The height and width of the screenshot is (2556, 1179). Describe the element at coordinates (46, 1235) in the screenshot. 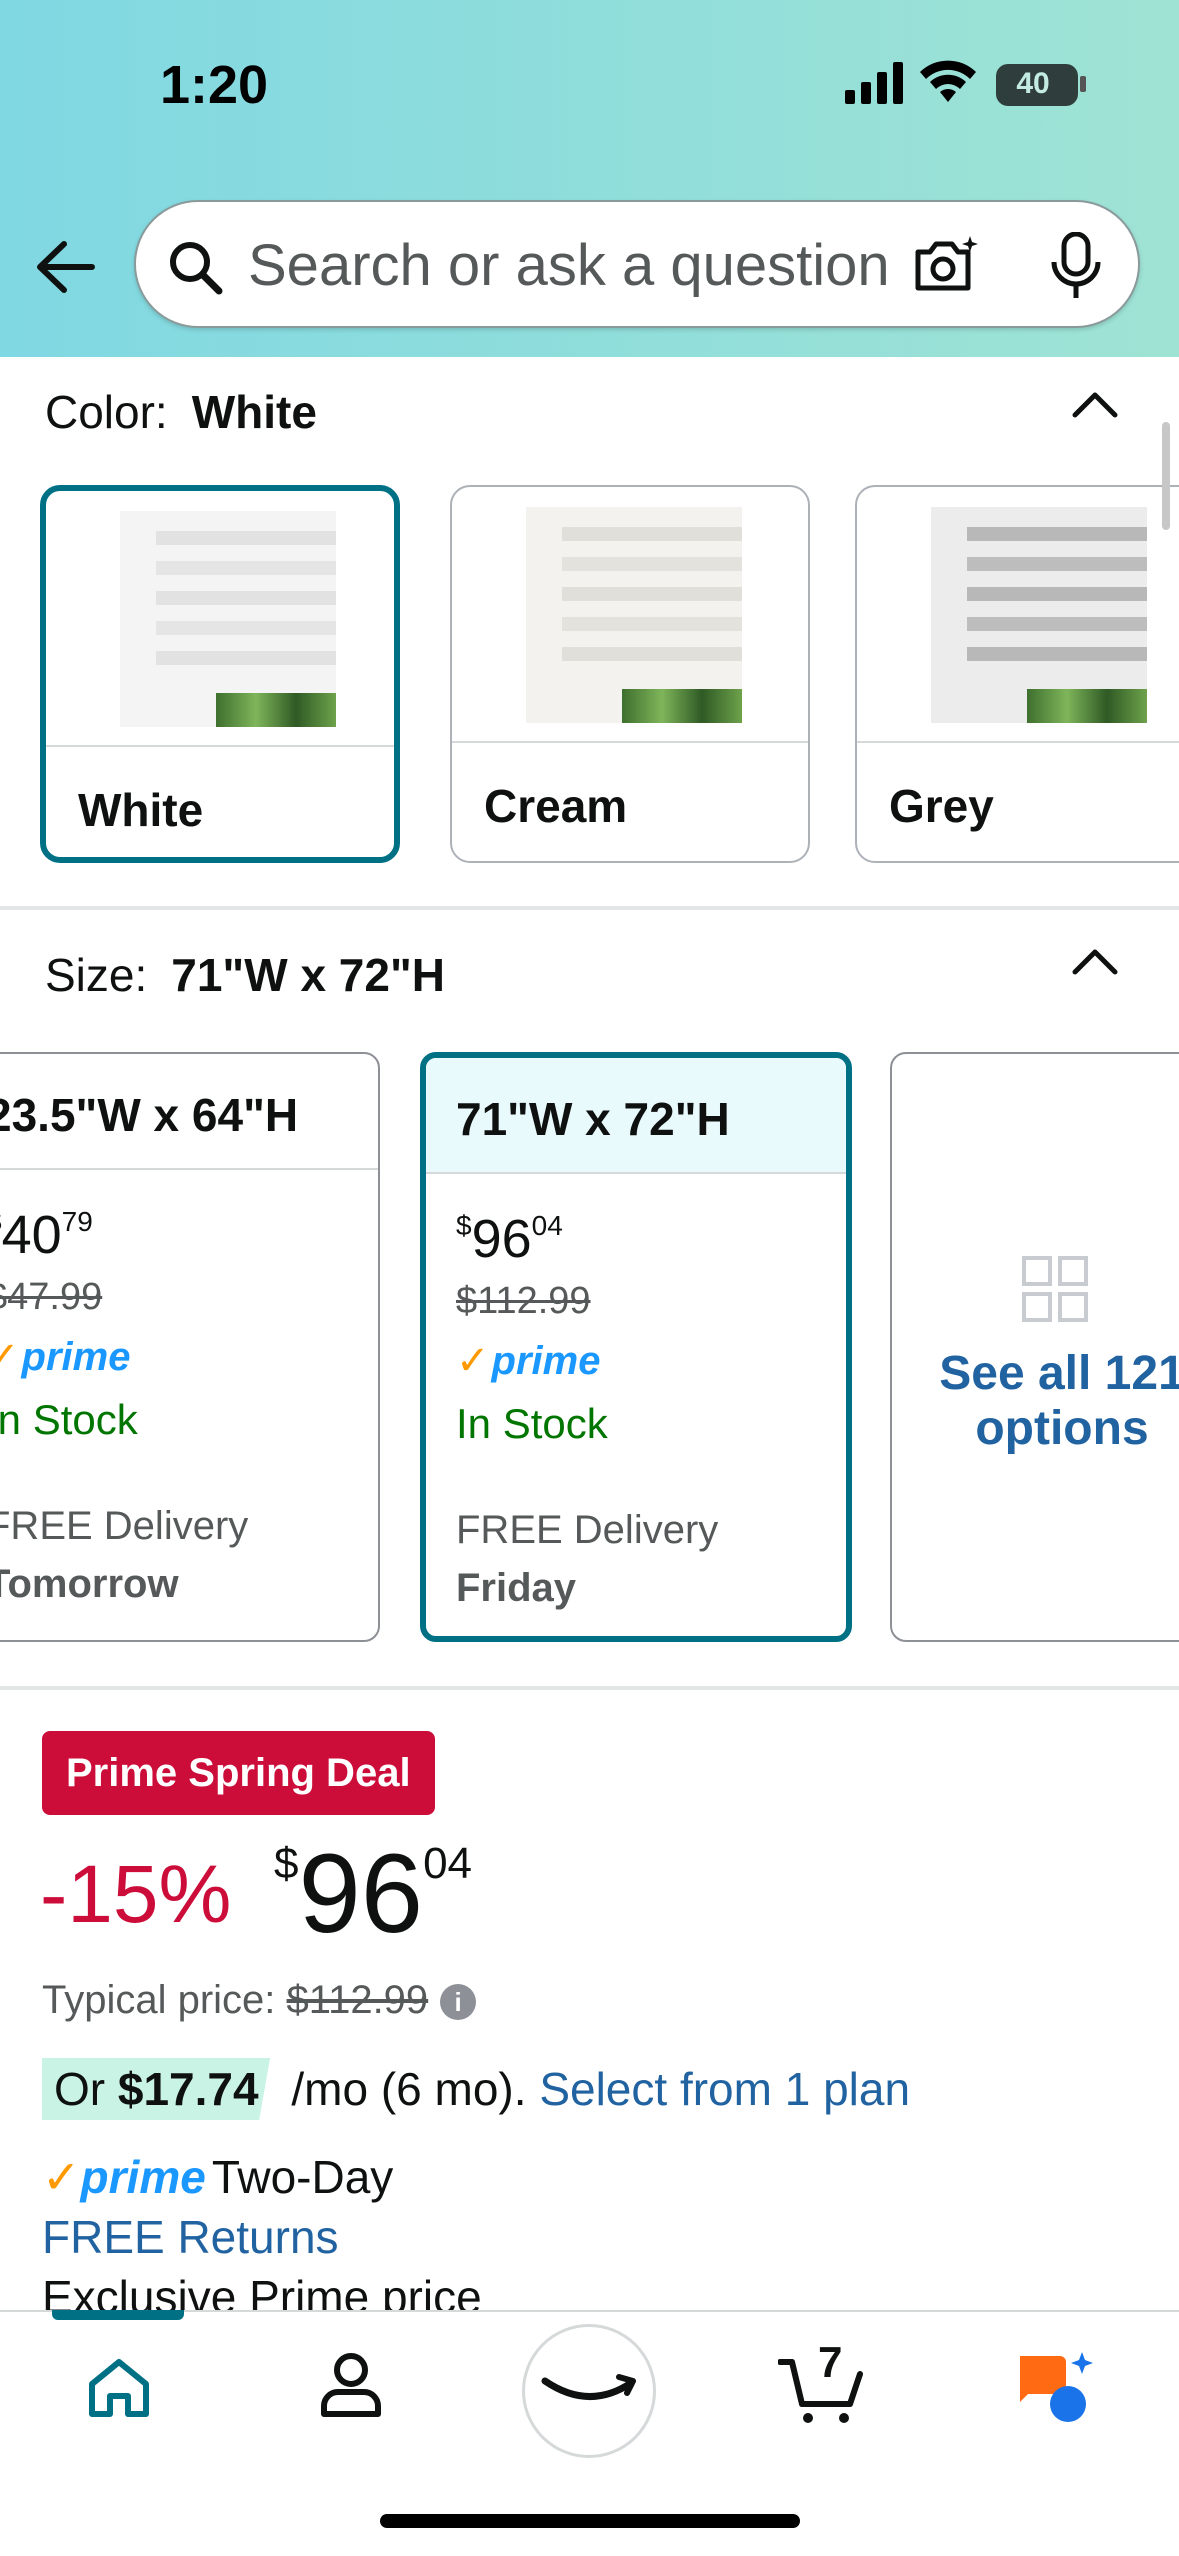

I see `size-option-price: $4079` at that location.